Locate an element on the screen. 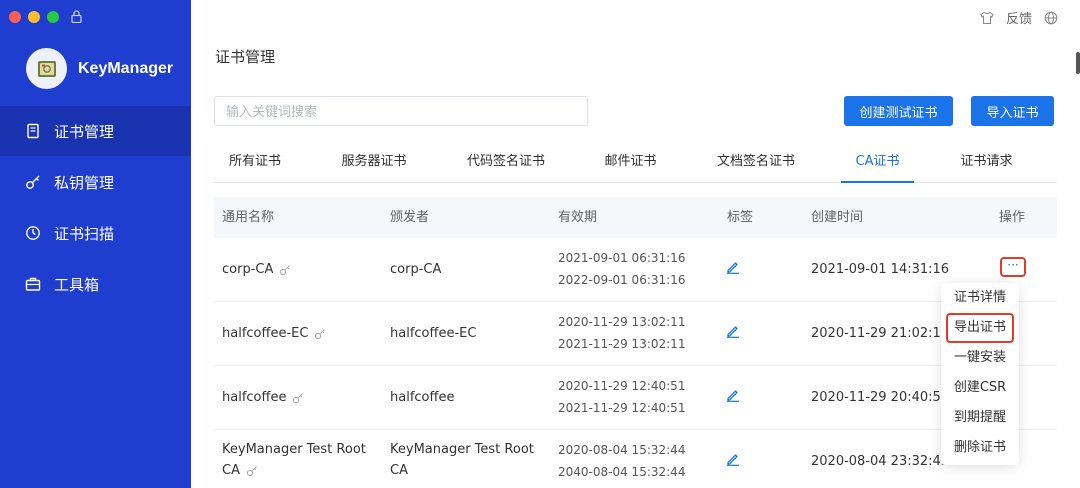 The height and width of the screenshot is (488, 1080). cert-validity: 2020-11-29 13:02:11 2021-11-29 13:02:11 is located at coordinates (621, 333).